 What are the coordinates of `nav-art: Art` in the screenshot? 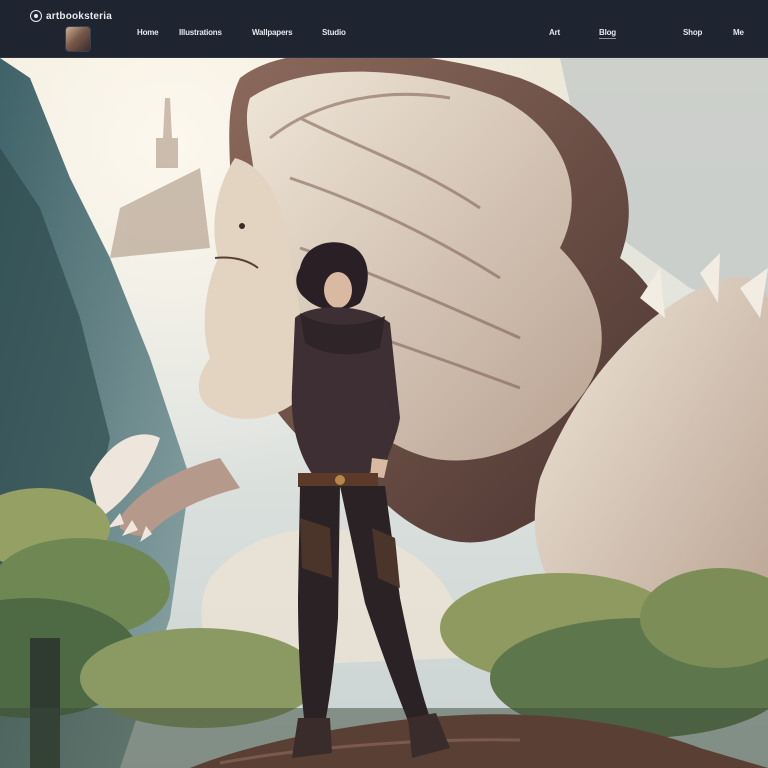 It's located at (554, 32).